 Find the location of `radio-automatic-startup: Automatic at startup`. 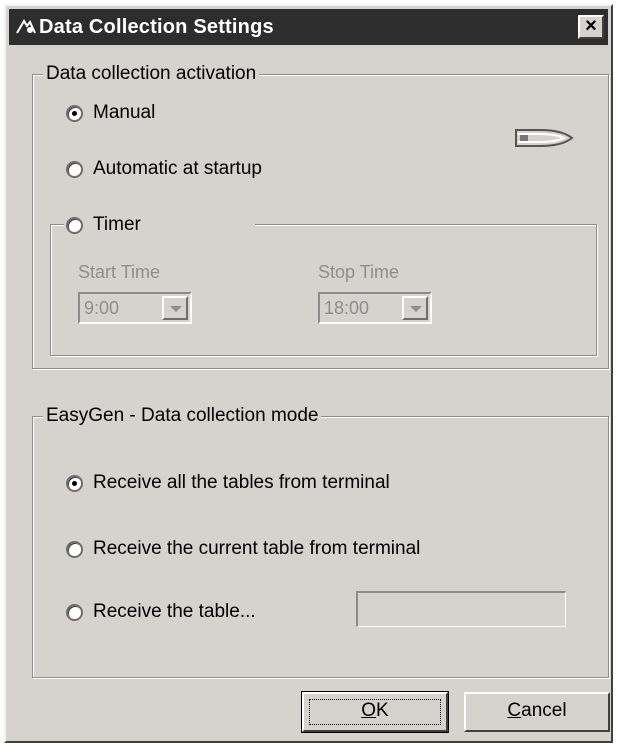

radio-automatic-startup: Automatic at startup is located at coordinates (164, 169).